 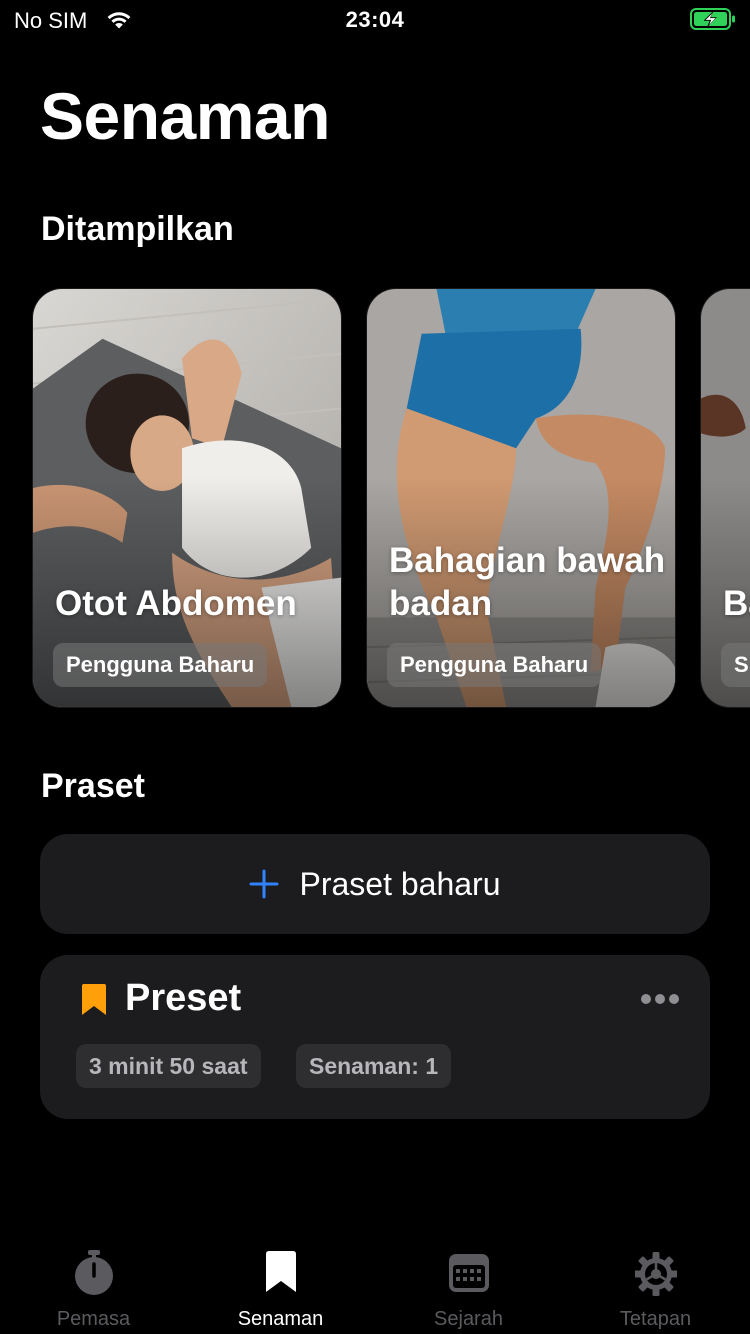 I want to click on presets-heading: Praset, so click(x=93, y=786).